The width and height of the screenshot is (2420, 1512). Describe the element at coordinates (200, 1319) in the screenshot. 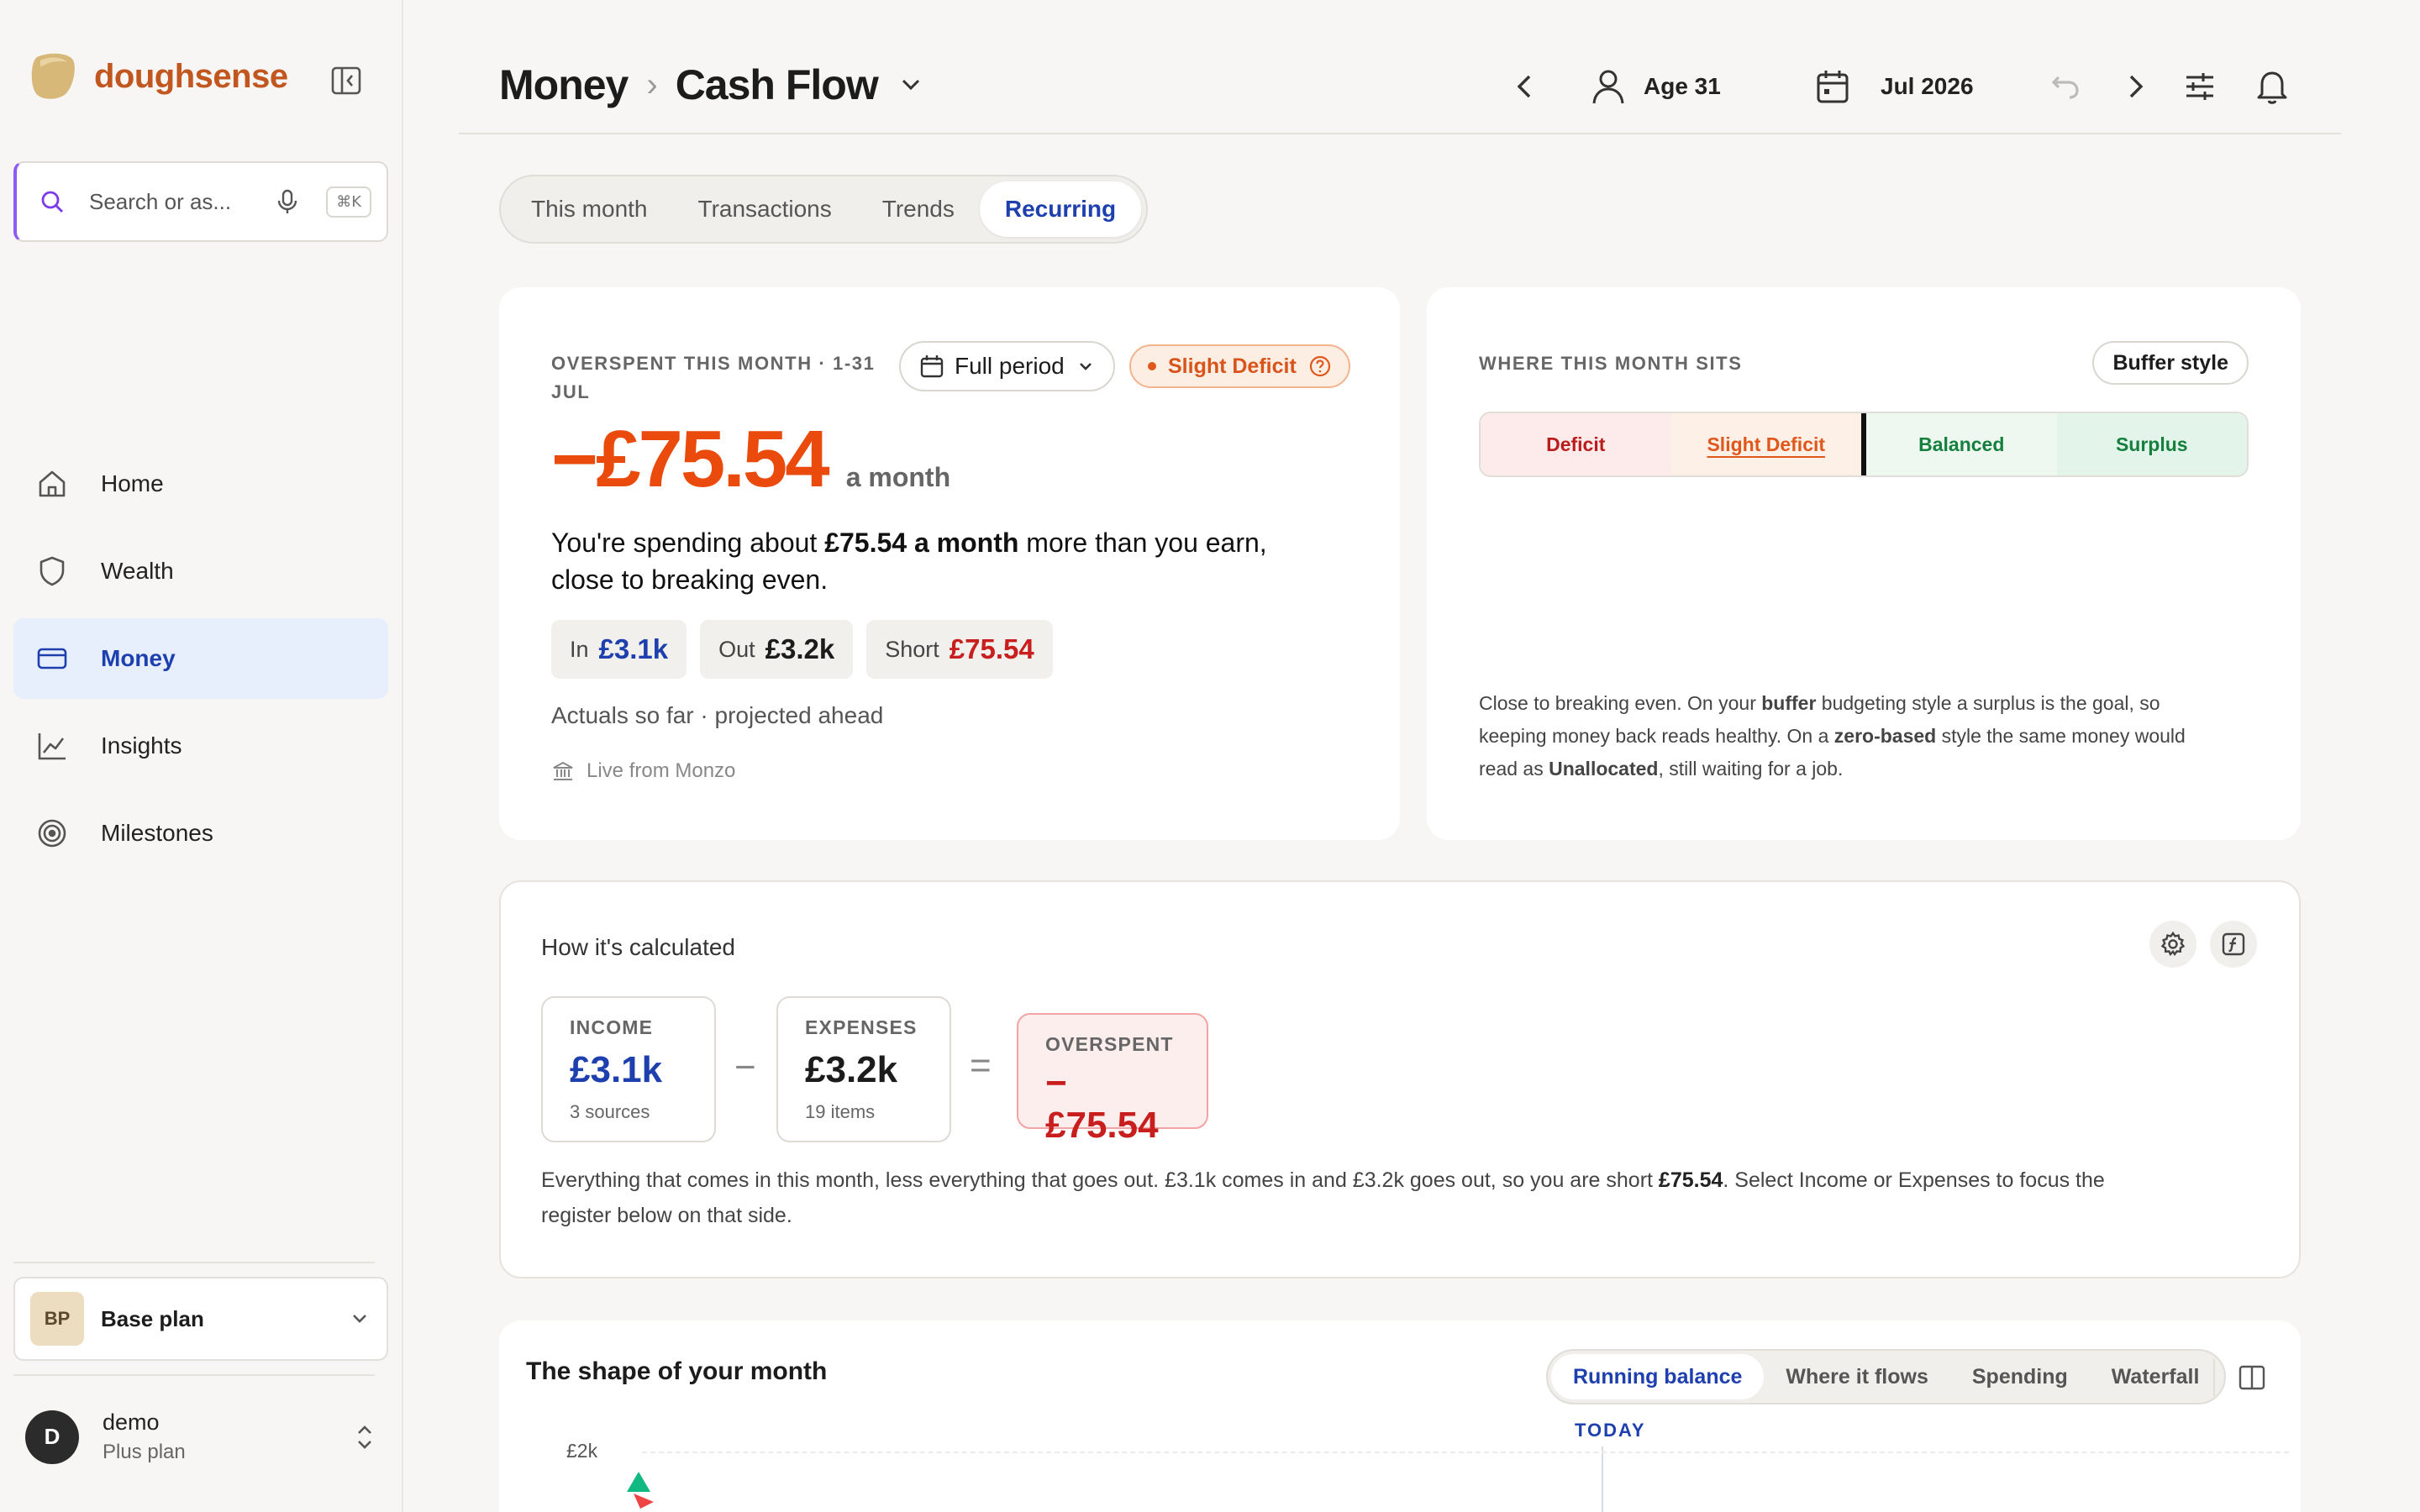

I see `plan-selector: BP Base plan` at that location.